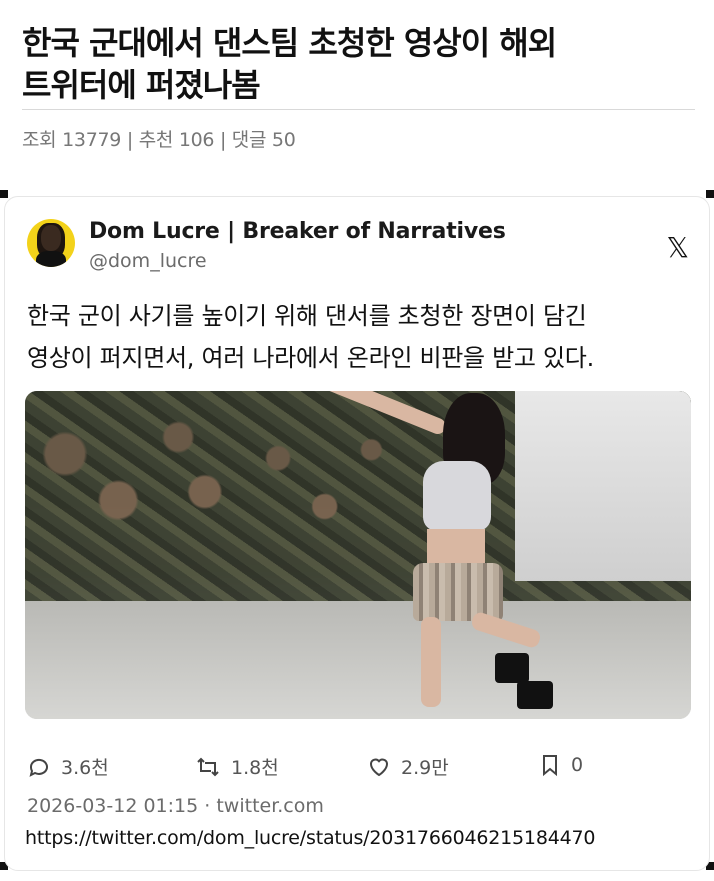  What do you see at coordinates (51, 243) in the screenshot?
I see `avatar` at bounding box center [51, 243].